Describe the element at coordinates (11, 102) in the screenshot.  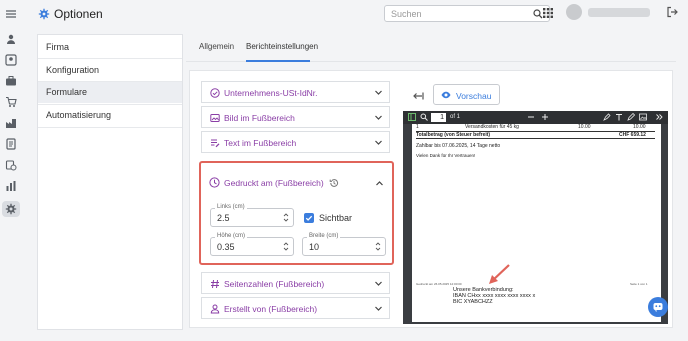
I see `cart-icon` at that location.